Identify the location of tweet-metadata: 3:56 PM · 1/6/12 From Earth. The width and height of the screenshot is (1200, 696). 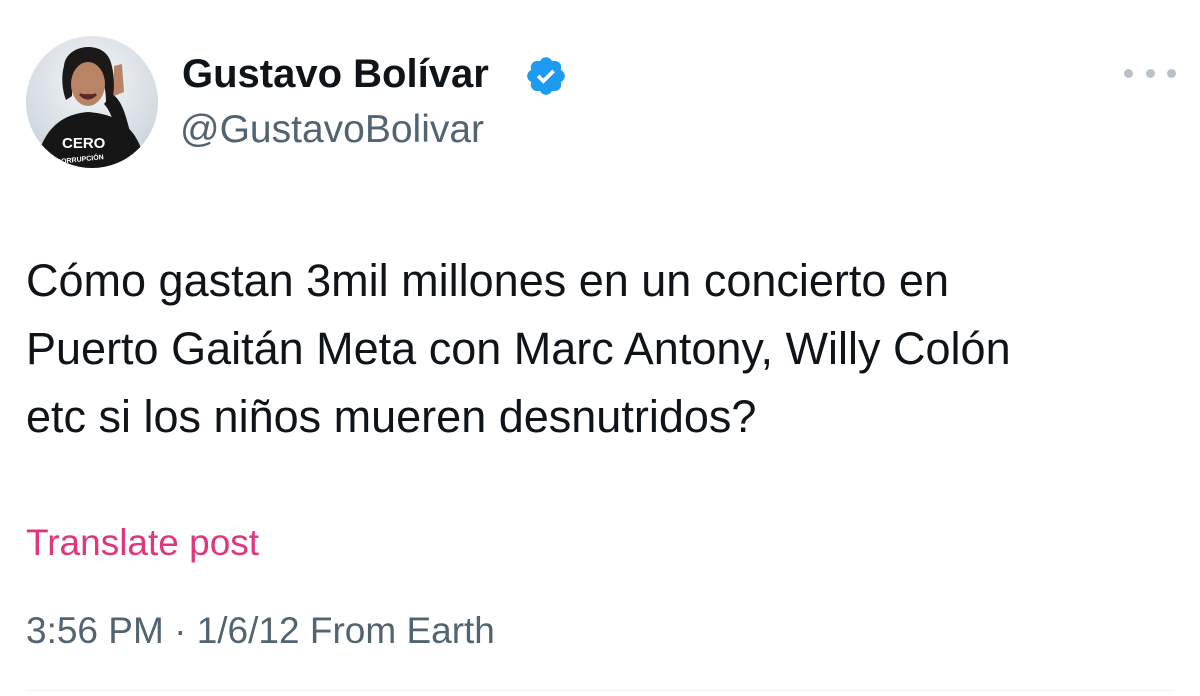
(260, 631).